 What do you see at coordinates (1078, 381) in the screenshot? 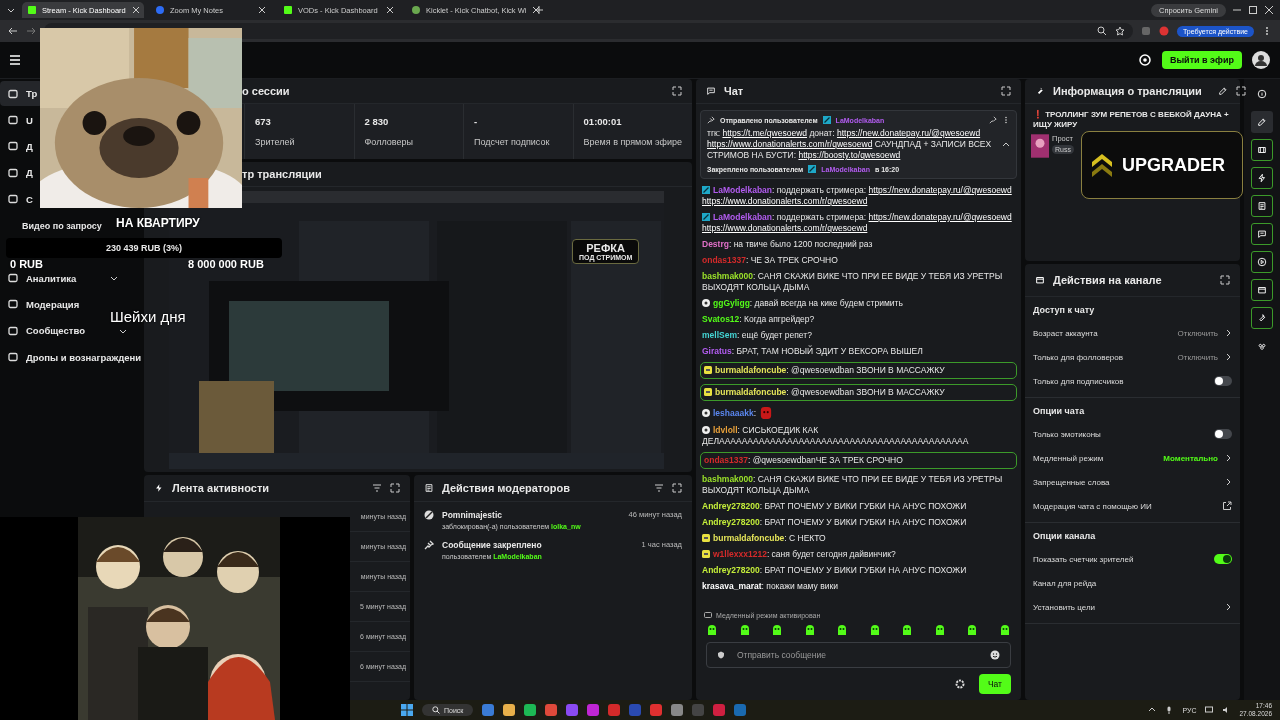
I see `setting-label: Только для подписчиков` at bounding box center [1078, 381].